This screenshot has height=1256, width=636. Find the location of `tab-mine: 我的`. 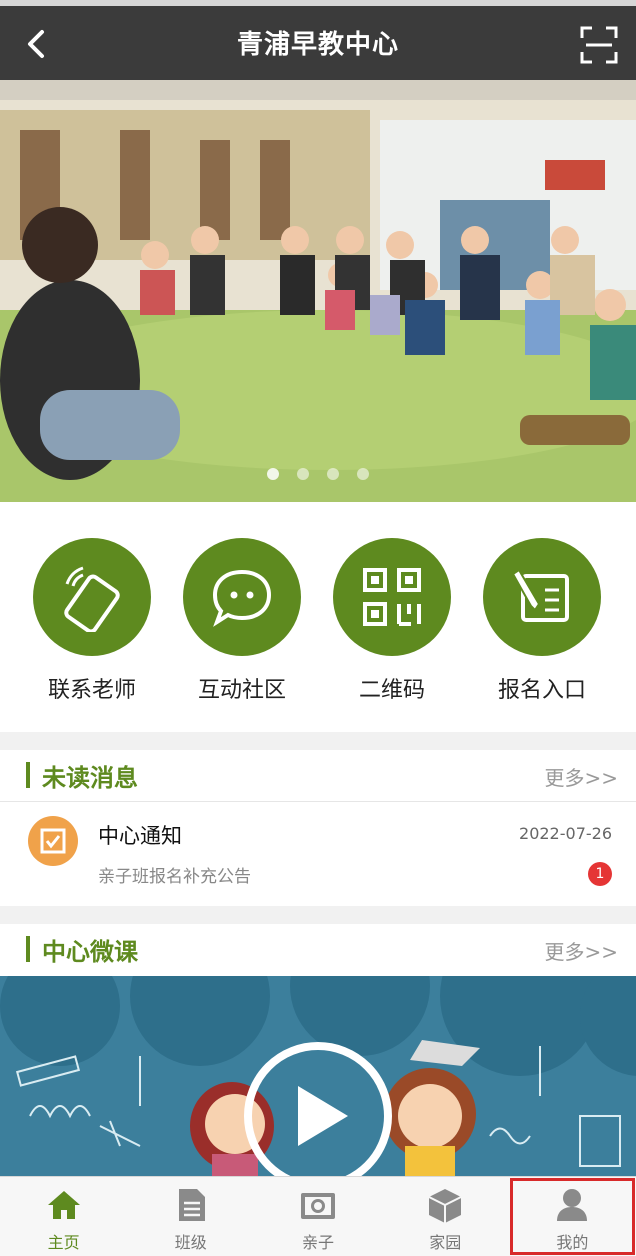

tab-mine: 我的 is located at coordinates (572, 1216).